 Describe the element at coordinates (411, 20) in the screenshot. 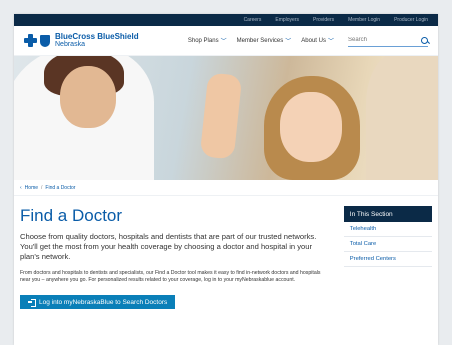

I see `utility-link-producer-login: Producer Login` at that location.